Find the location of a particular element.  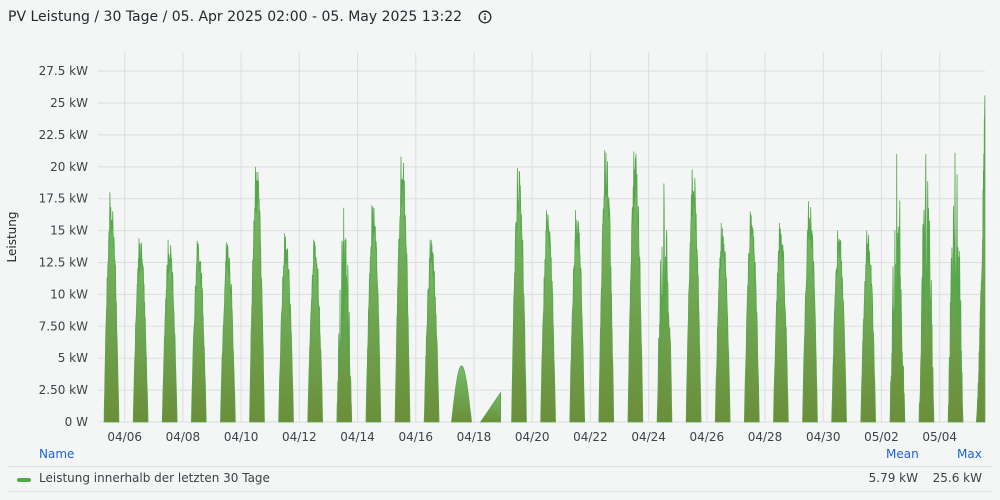

y-tick-label: 25 kW is located at coordinates (69, 103).